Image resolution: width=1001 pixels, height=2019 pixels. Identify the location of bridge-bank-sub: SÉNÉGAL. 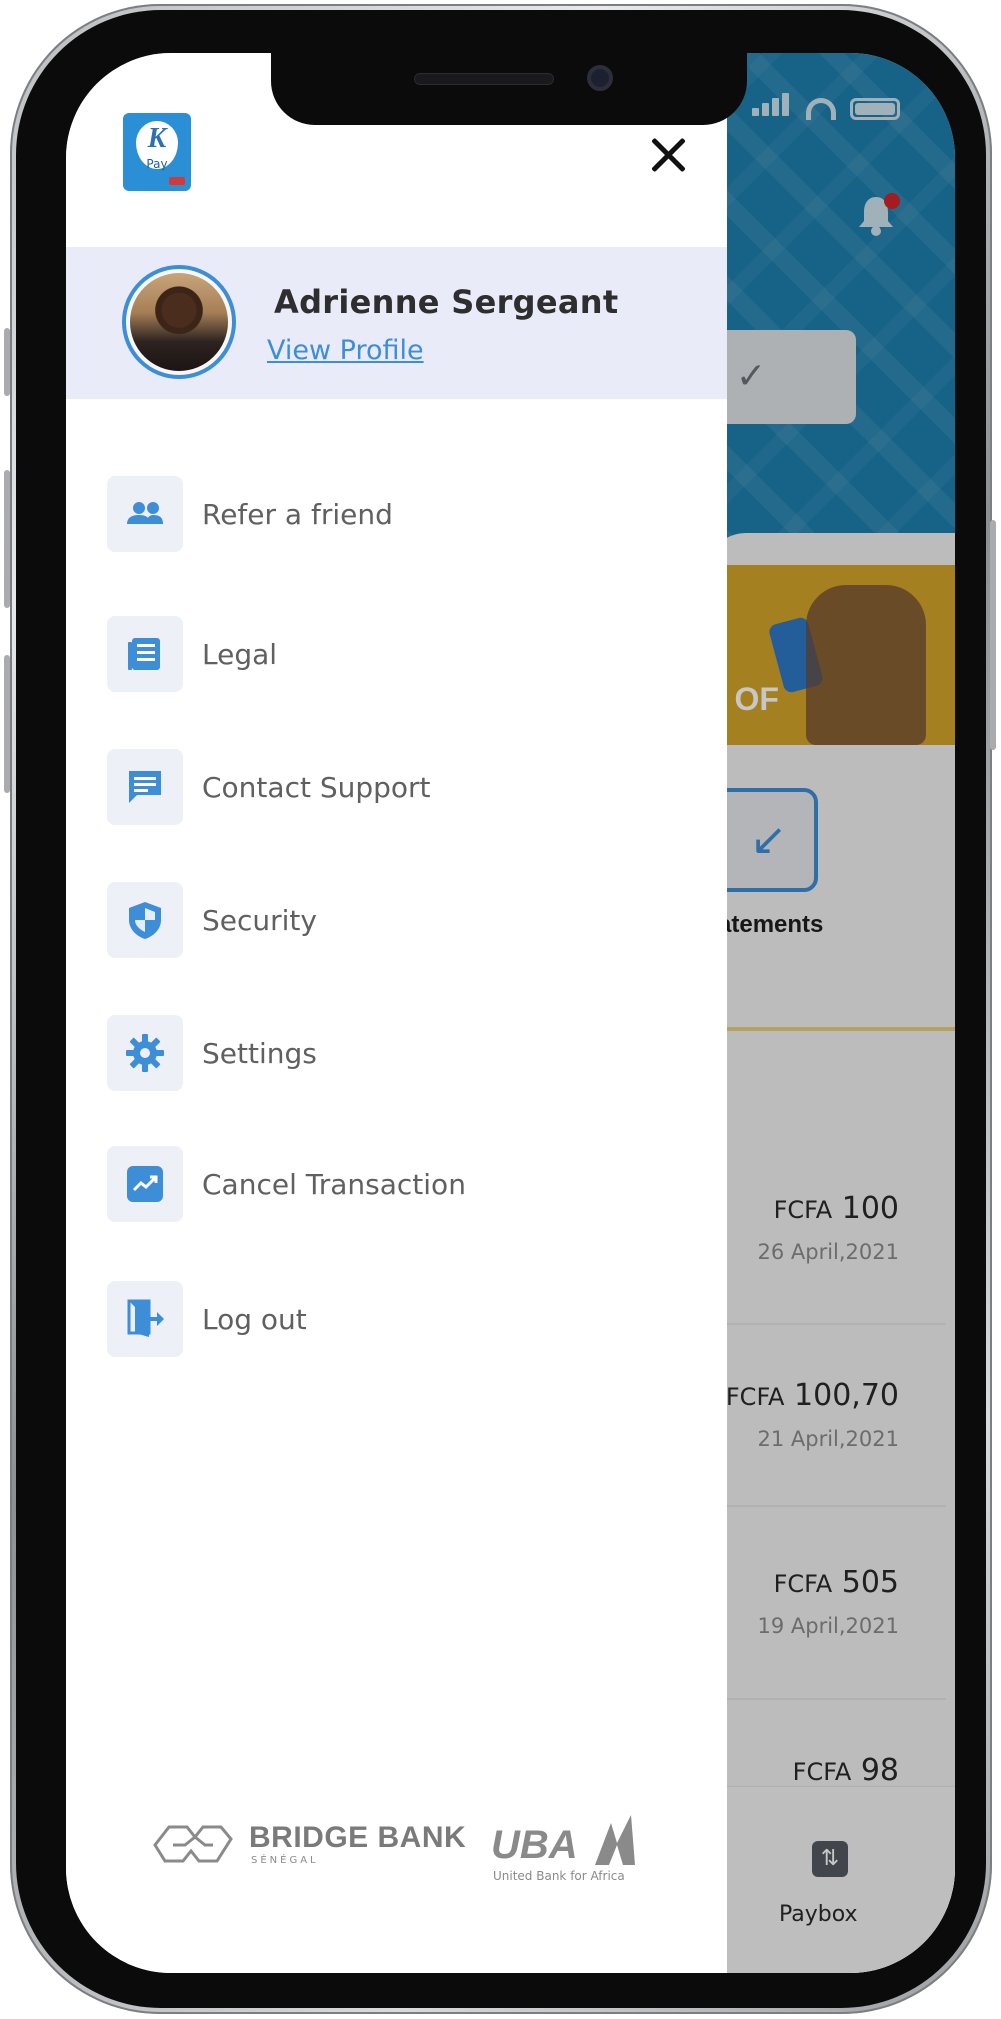
(285, 1860).